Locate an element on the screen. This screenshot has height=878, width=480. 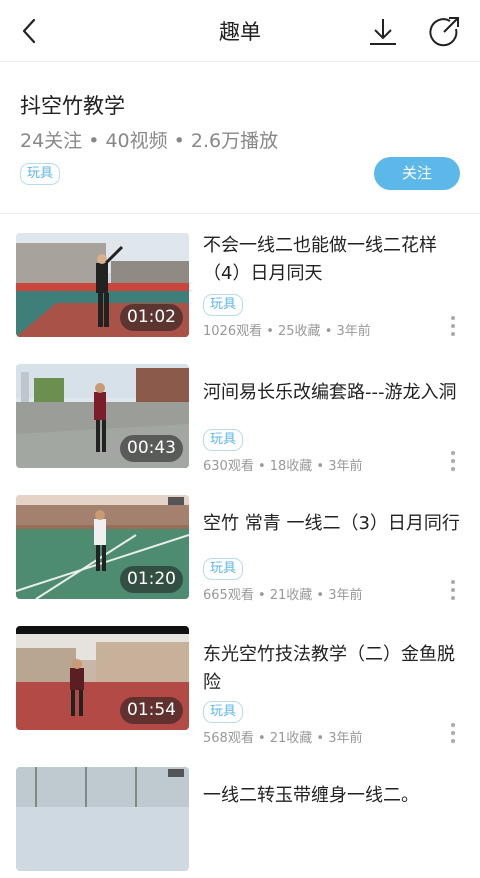
list-item: 一线二转玉带缠身一线二。 is located at coordinates (240, 813).